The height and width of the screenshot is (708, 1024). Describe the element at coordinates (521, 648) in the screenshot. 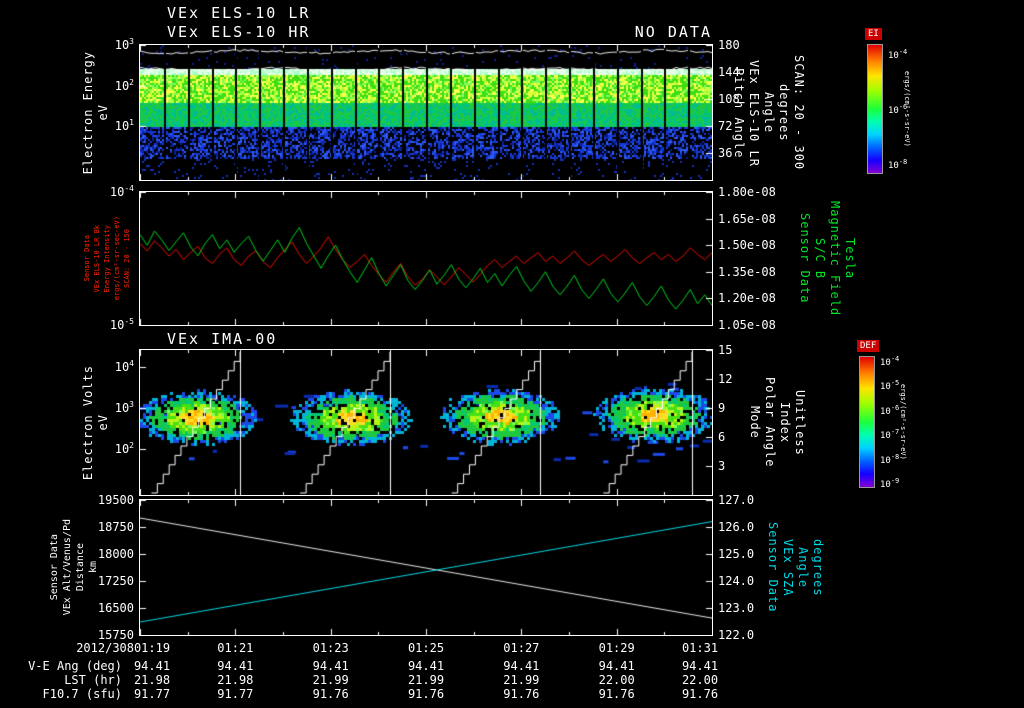

I see `time-tick-label: 01:27` at that location.